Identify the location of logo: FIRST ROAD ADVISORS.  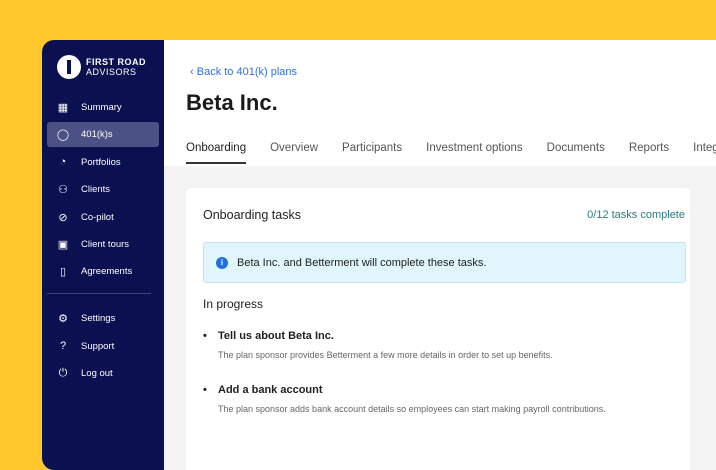
(101, 67).